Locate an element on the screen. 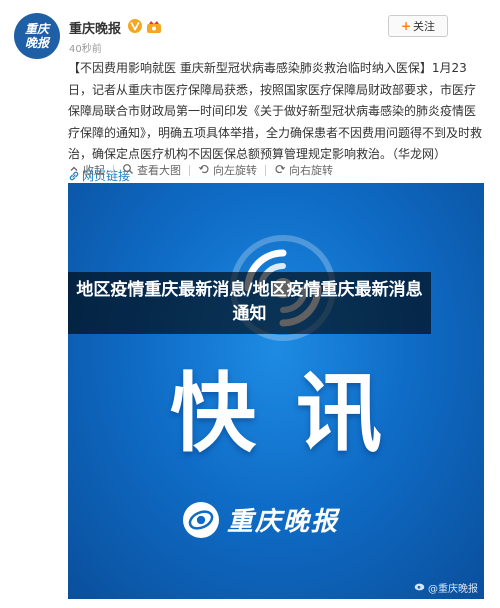 This screenshot has height=608, width=500. rotate-right-label: 向右旋转 is located at coordinates (311, 170).